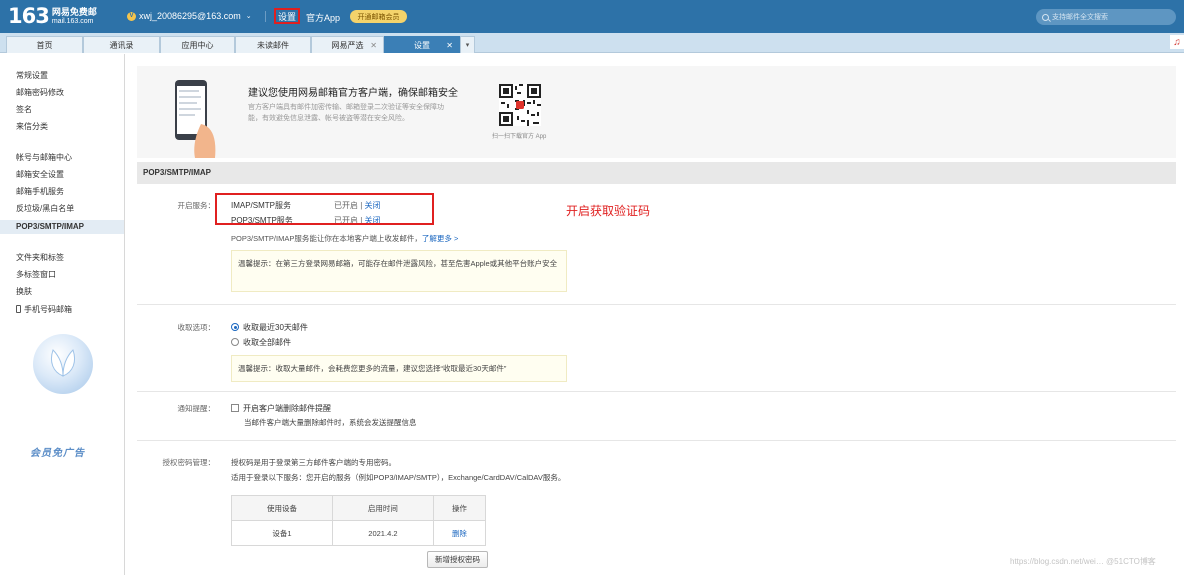  I want to click on receive-label: 收取选项：, so click(196, 327).